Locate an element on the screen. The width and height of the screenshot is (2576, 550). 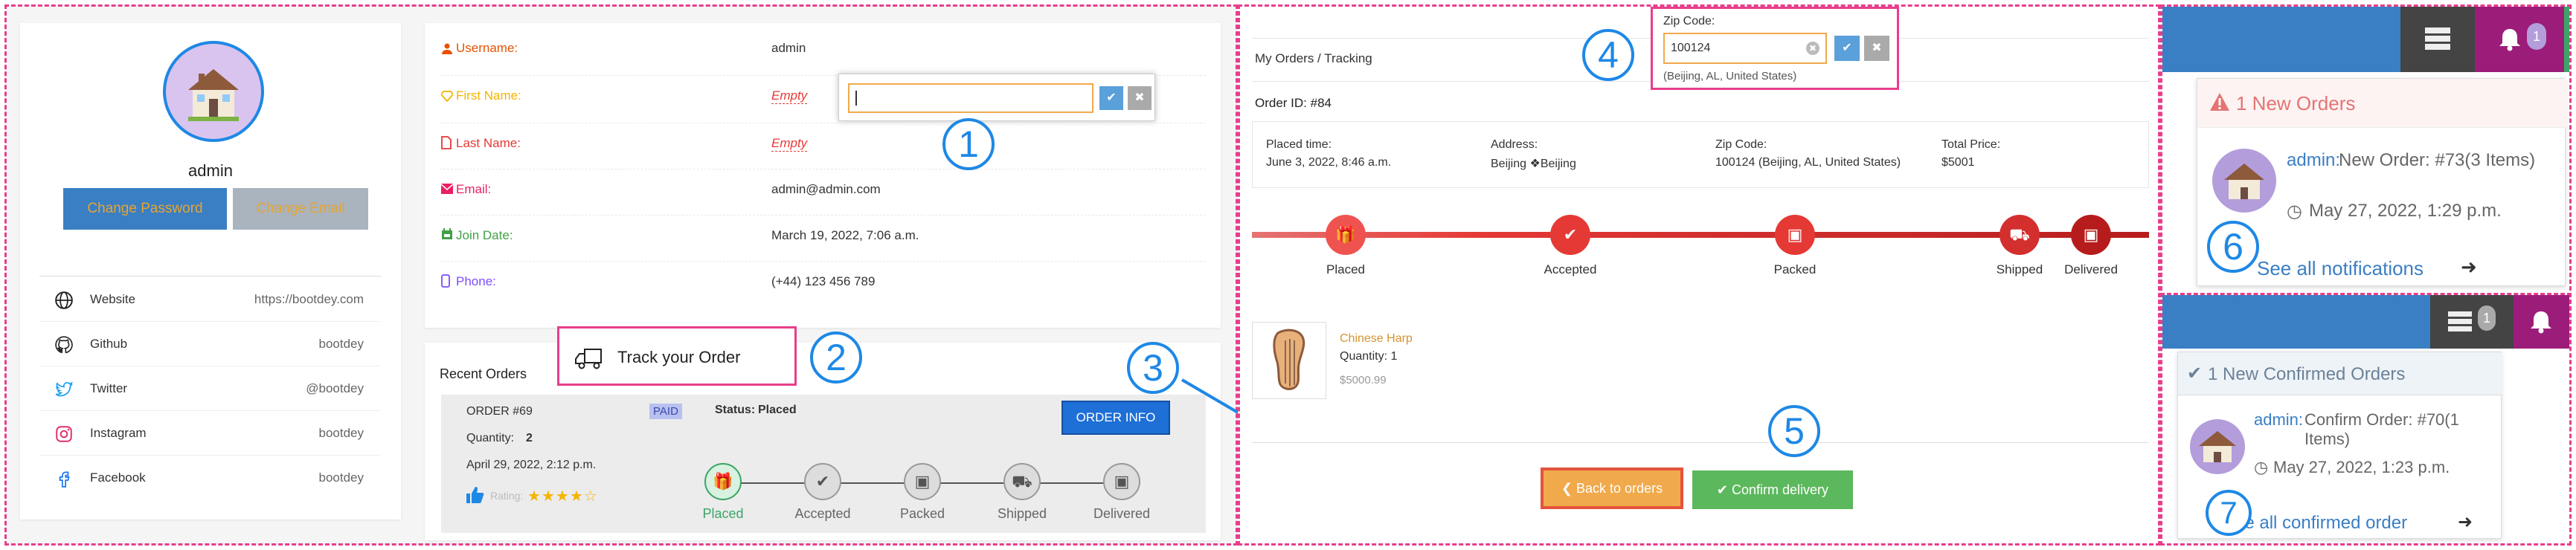
confirm-edit-button: ✔ is located at coordinates (1111, 98).